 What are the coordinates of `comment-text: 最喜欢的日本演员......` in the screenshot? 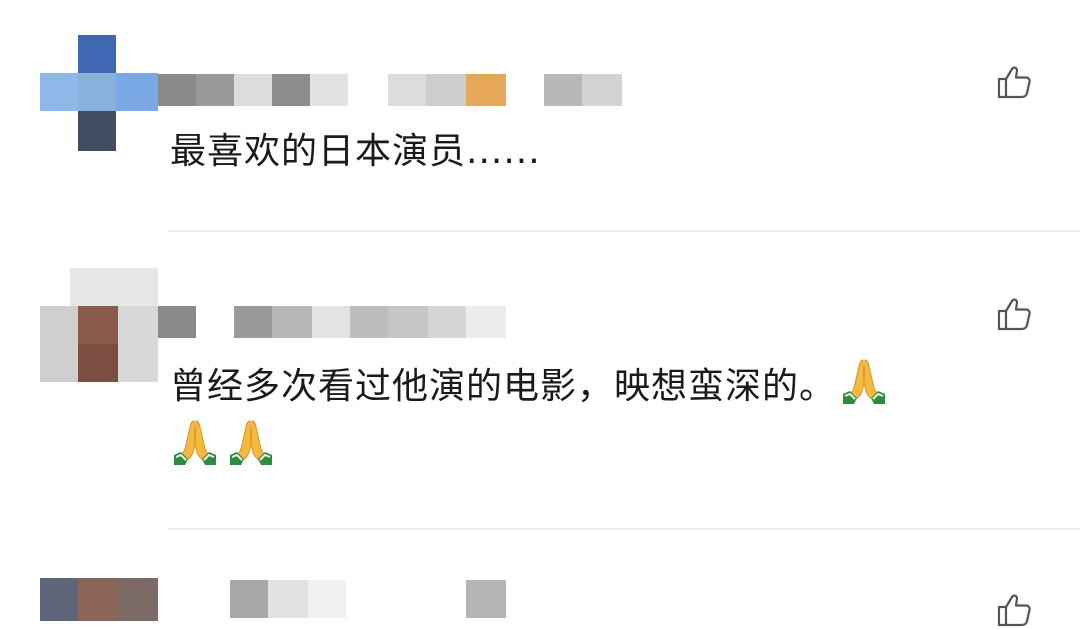 It's located at (355, 151).